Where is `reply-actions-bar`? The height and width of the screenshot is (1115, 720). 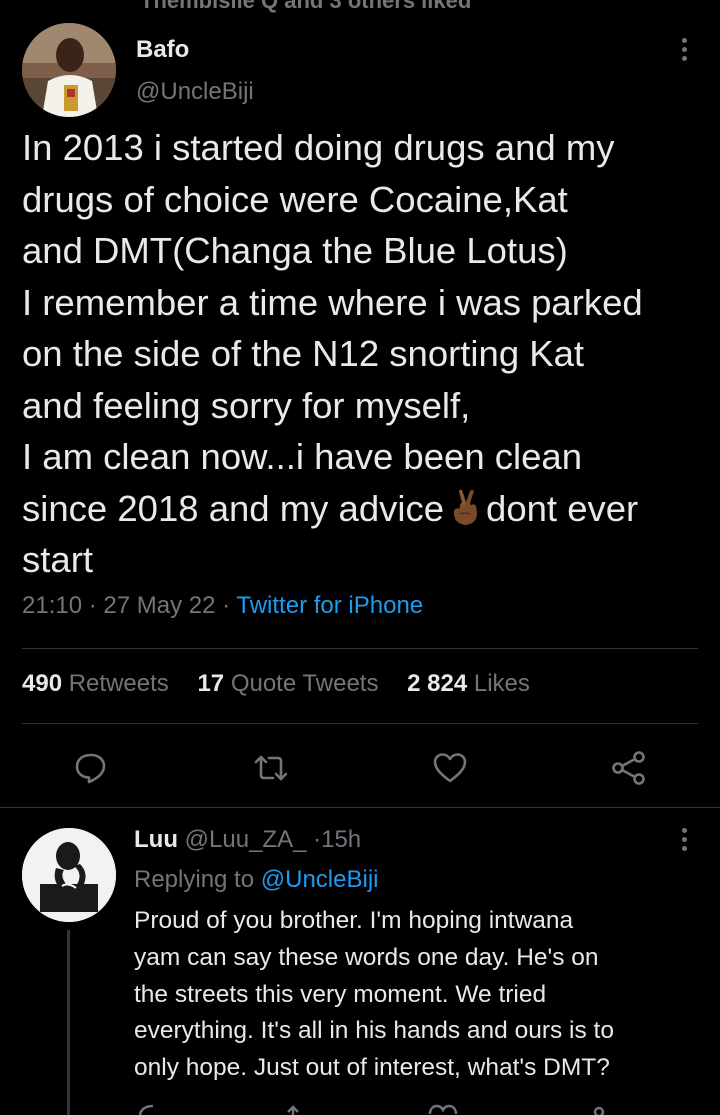 reply-actions-bar is located at coordinates (360, 1107).